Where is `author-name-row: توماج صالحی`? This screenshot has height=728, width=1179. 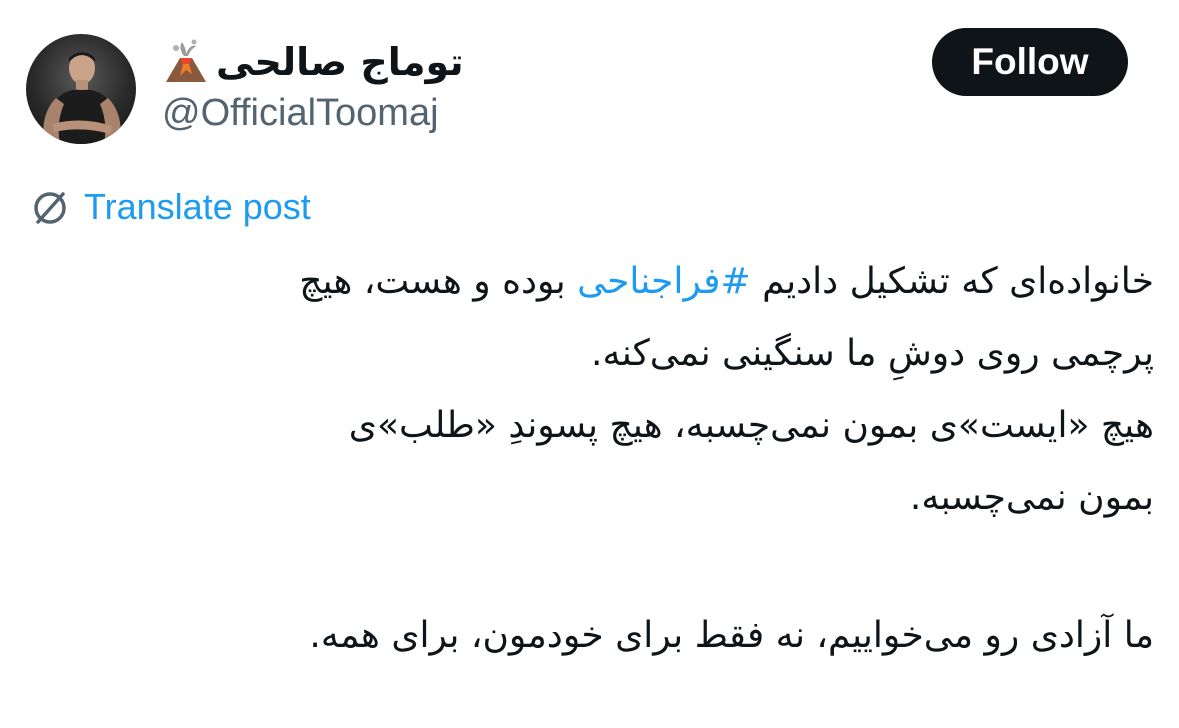 author-name-row: توماج صالحی is located at coordinates (313, 62).